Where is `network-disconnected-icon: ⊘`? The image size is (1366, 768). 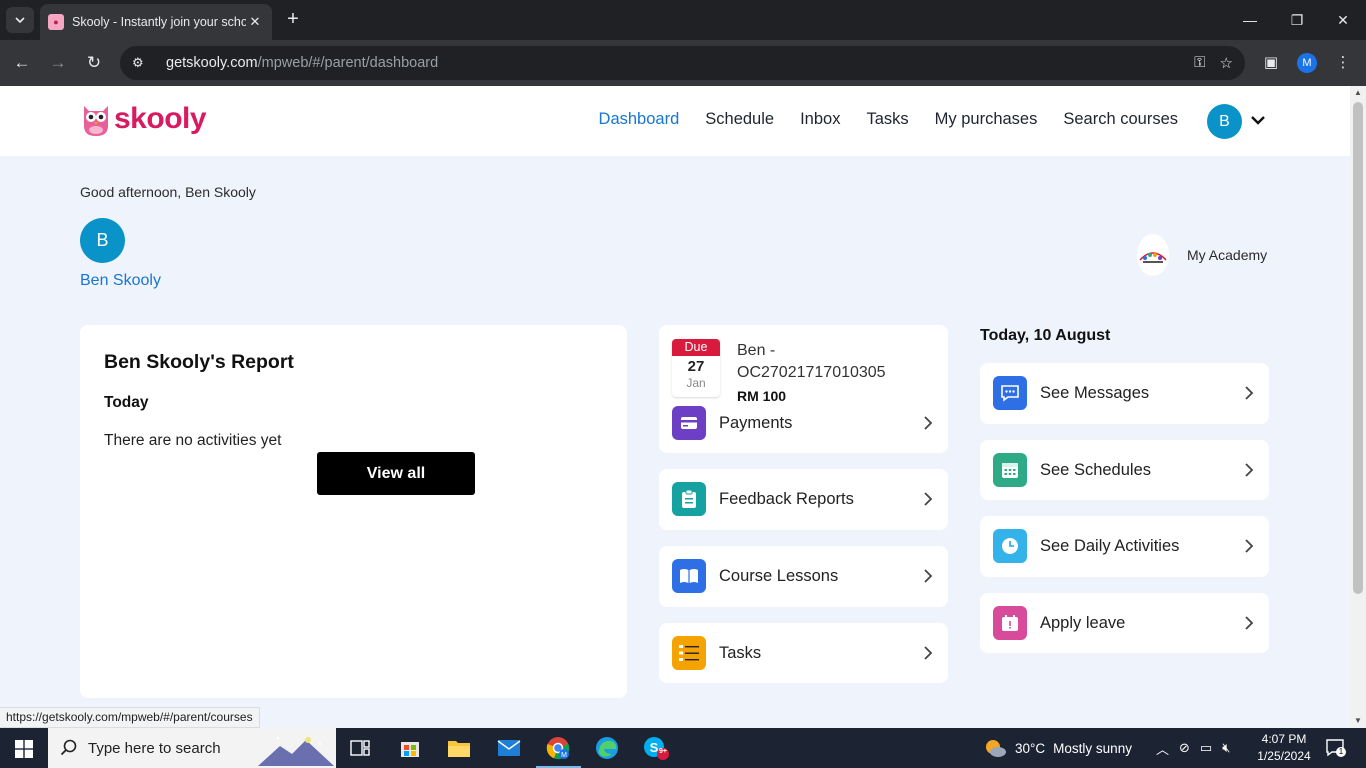 network-disconnected-icon: ⊘ is located at coordinates (1184, 748).